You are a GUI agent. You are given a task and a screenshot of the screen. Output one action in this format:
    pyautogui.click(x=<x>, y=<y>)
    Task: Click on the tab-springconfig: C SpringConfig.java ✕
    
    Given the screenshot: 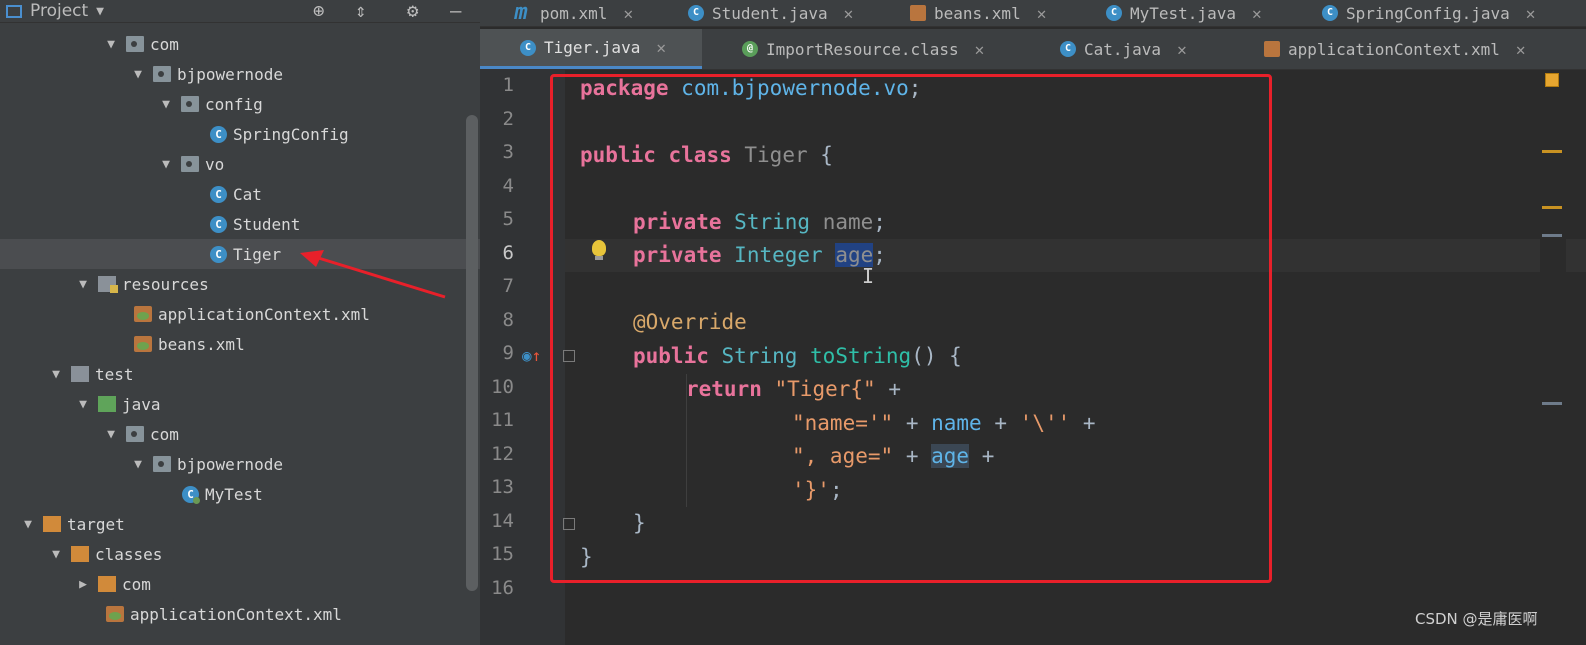 What is the action you would take?
    pyautogui.click(x=1428, y=13)
    